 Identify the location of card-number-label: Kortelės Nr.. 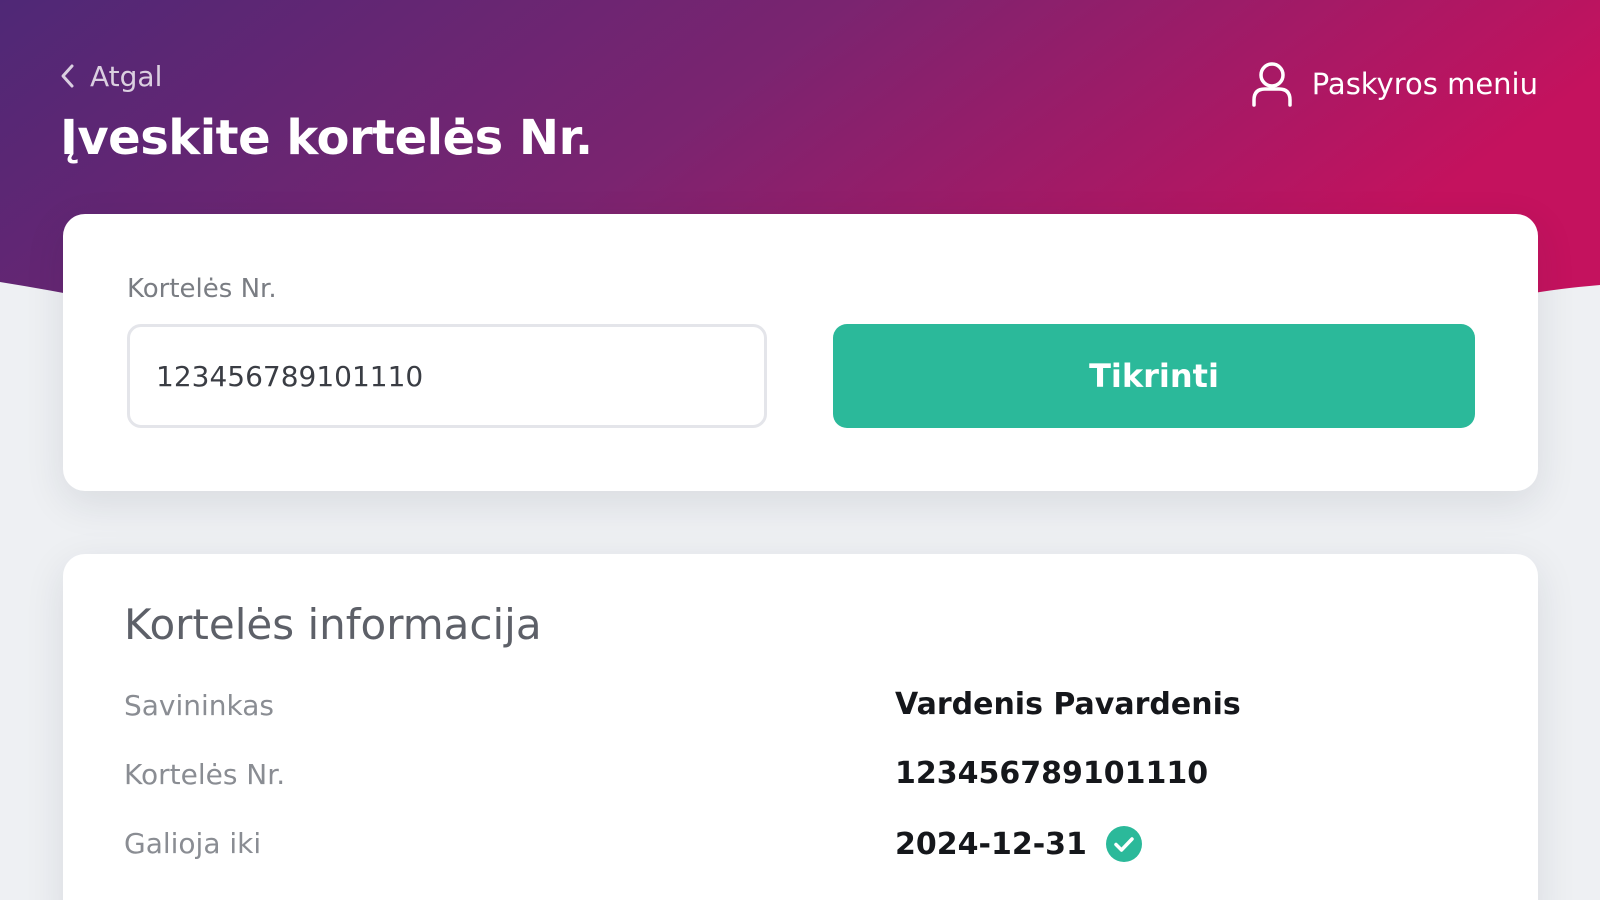
(202, 289).